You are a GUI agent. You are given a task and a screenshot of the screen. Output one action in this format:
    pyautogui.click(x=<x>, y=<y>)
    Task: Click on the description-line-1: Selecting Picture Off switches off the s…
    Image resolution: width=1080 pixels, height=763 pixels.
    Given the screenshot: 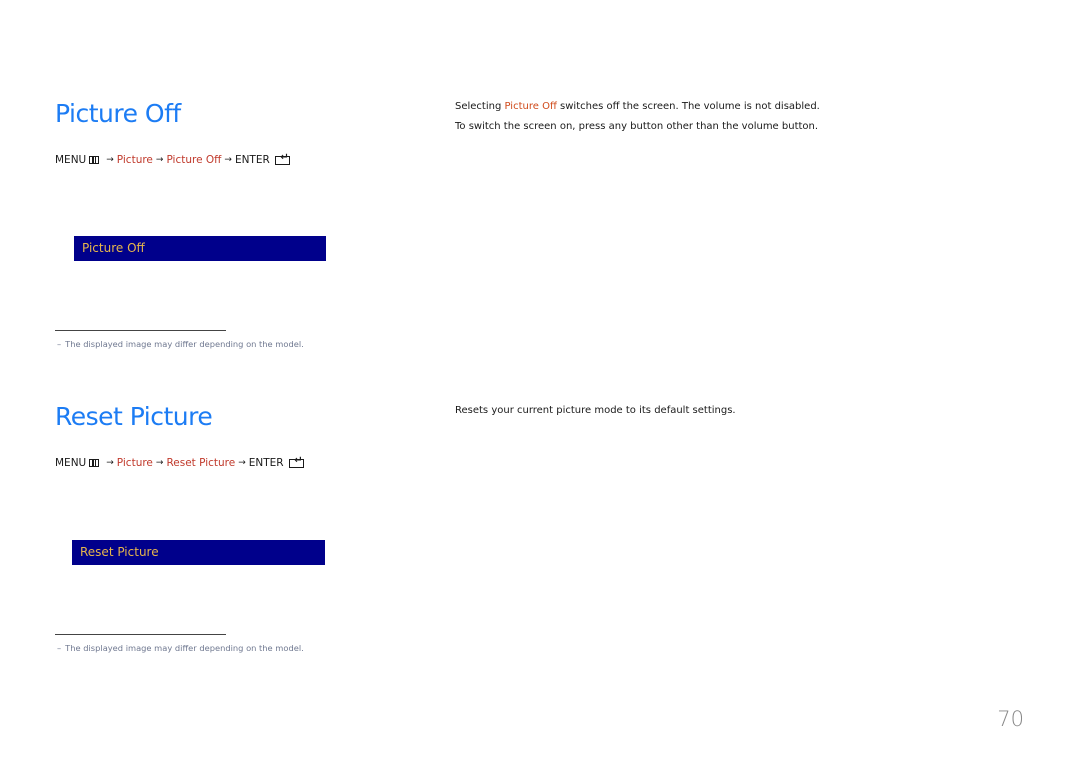 What is the action you would take?
    pyautogui.click(x=637, y=107)
    